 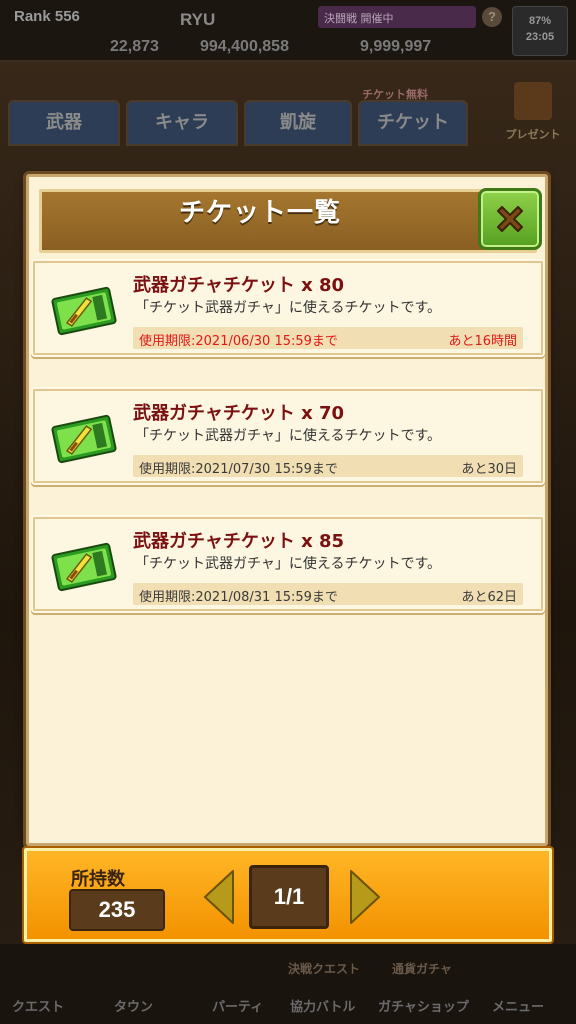 I want to click on owned-count-label: 所持数, so click(x=98, y=879).